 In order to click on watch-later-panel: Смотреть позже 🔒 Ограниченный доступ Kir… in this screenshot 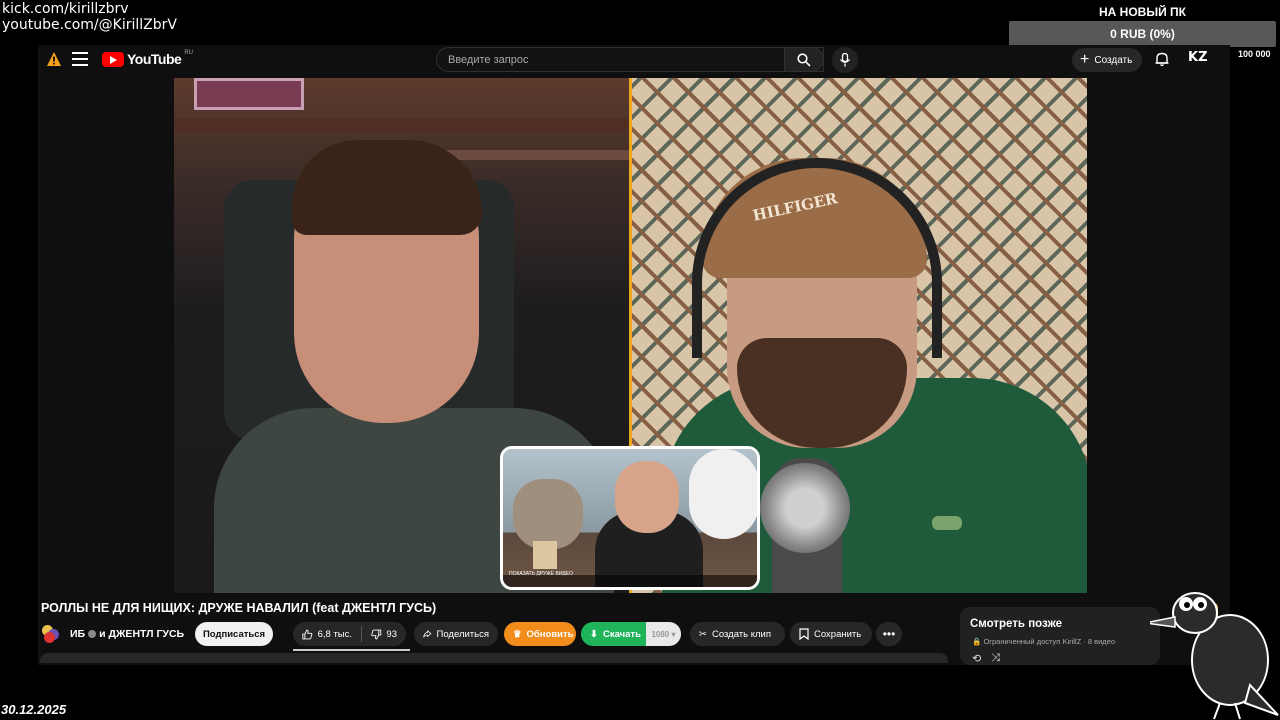, I will do `click(1060, 636)`.